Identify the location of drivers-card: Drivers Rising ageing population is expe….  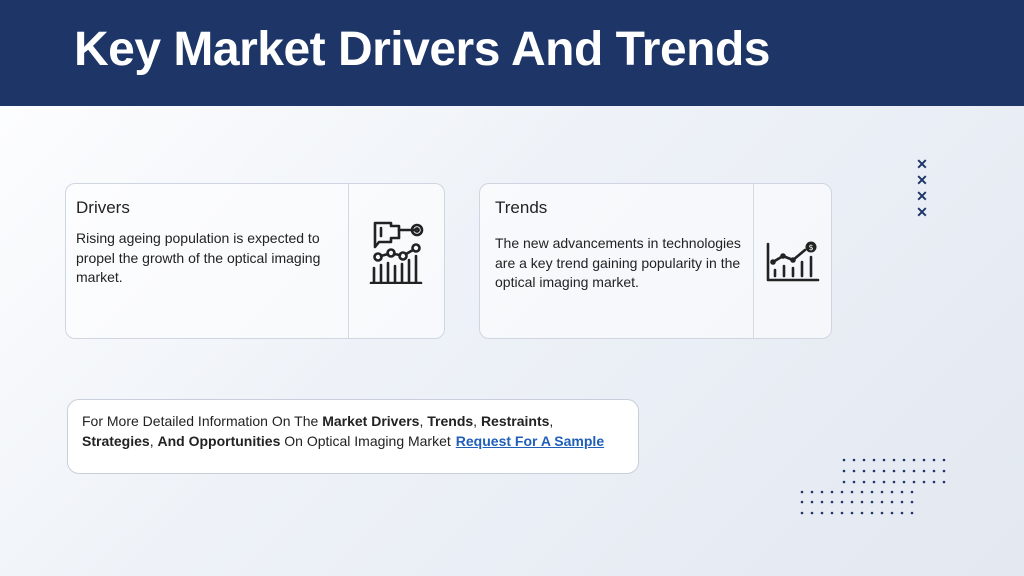
(255, 261).